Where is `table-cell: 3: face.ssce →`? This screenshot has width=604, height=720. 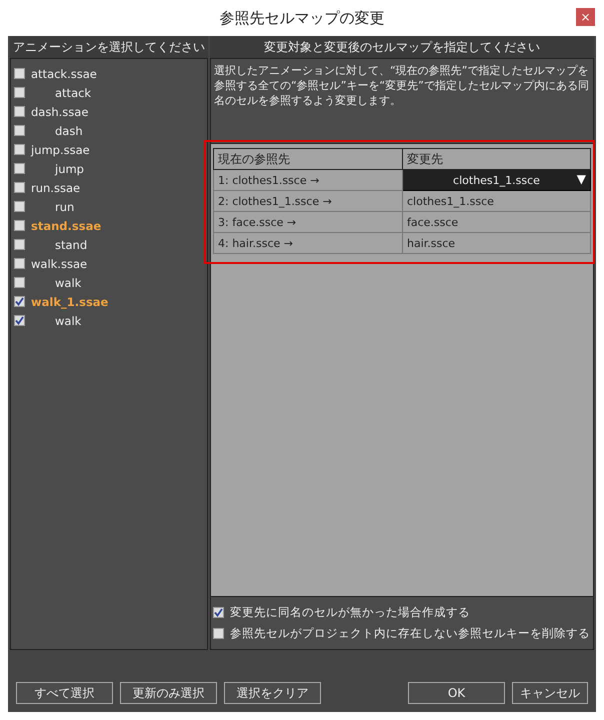 table-cell: 3: face.ssce → is located at coordinates (308, 222).